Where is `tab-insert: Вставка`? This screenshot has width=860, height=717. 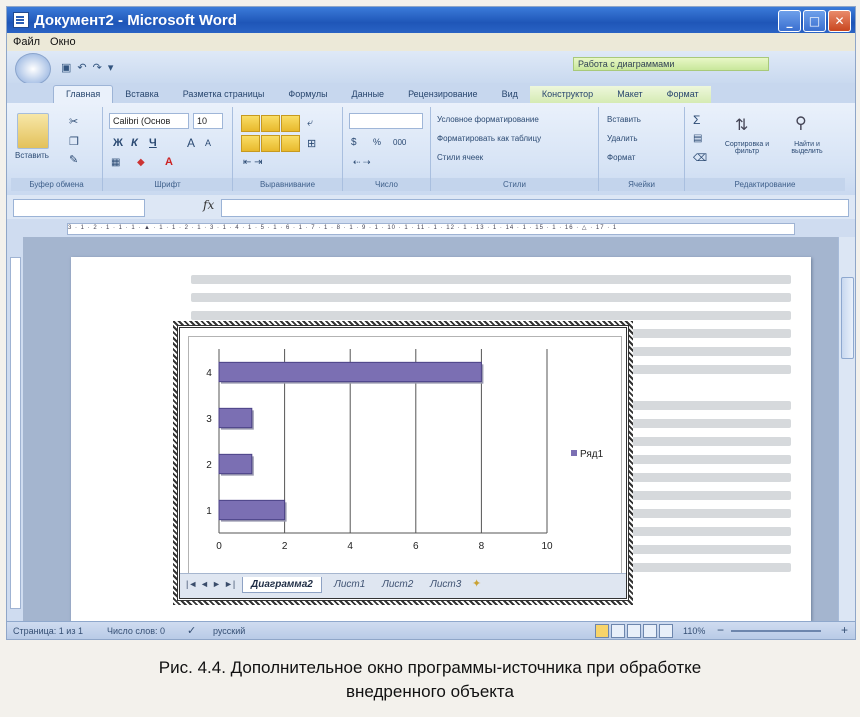
tab-insert: Вставка is located at coordinates (141, 94).